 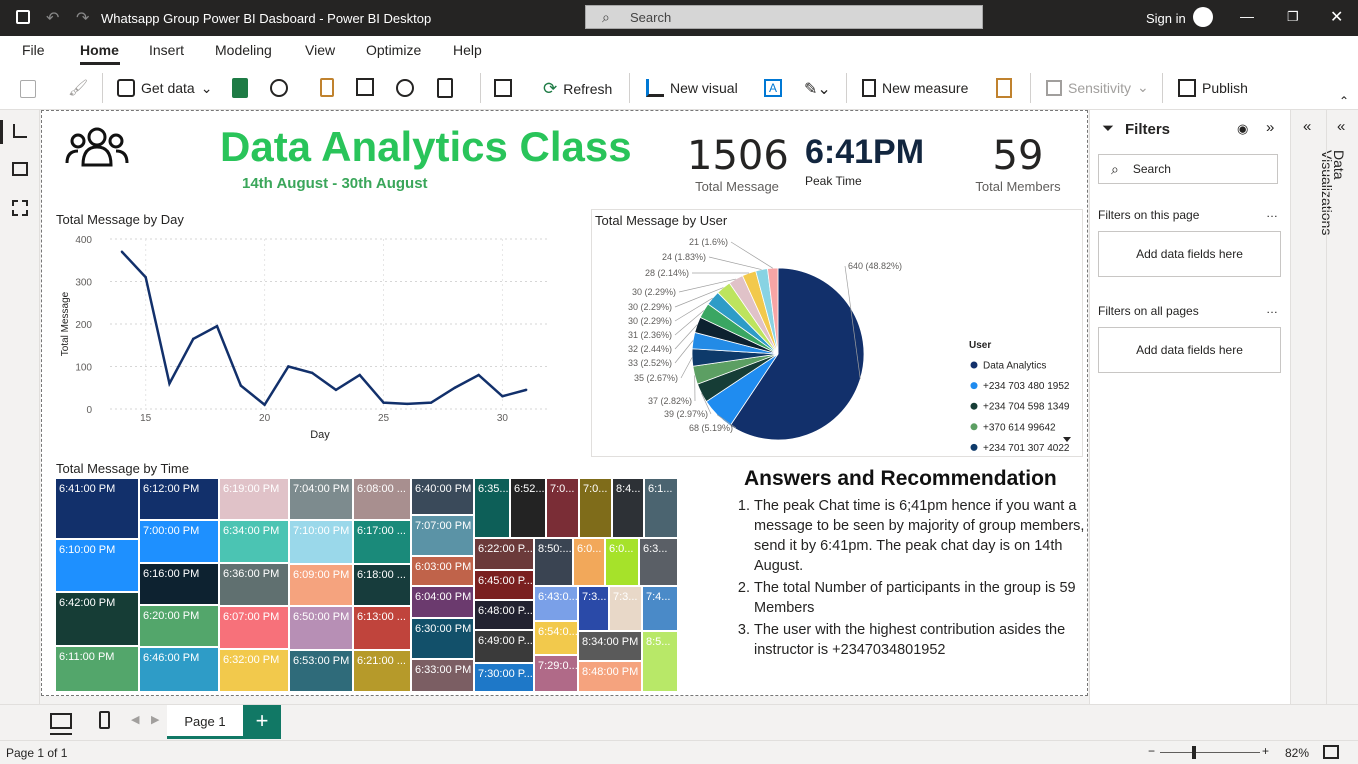 What do you see at coordinates (320, 50) in the screenshot?
I see `menu-view: View` at bounding box center [320, 50].